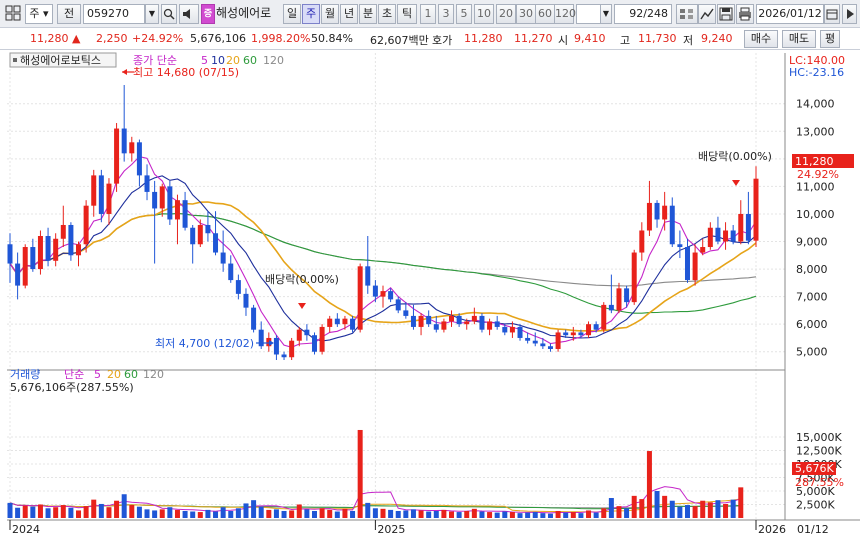  I want to click on save-icon, so click(726, 14).